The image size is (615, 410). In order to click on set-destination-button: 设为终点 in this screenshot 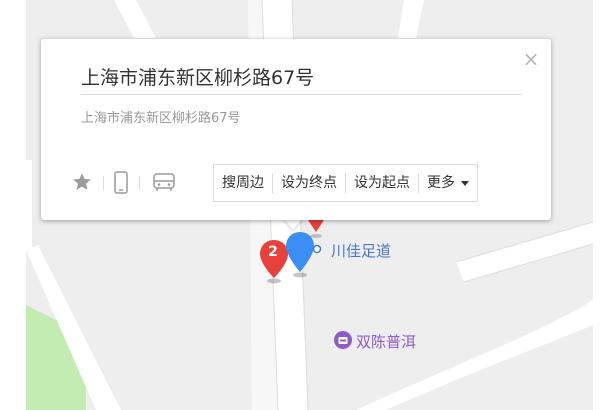, I will do `click(309, 183)`.